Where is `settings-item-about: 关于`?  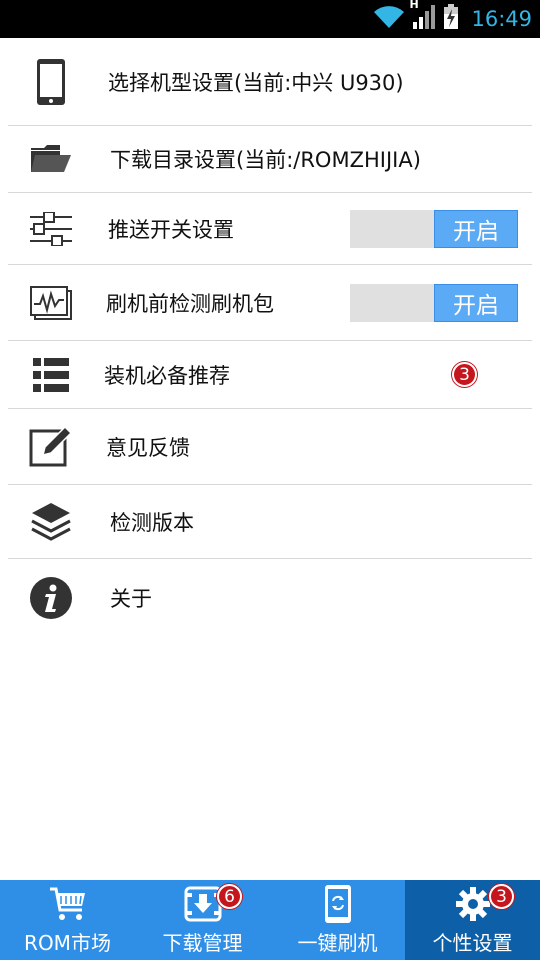 settings-item-about: 关于 is located at coordinates (270, 598).